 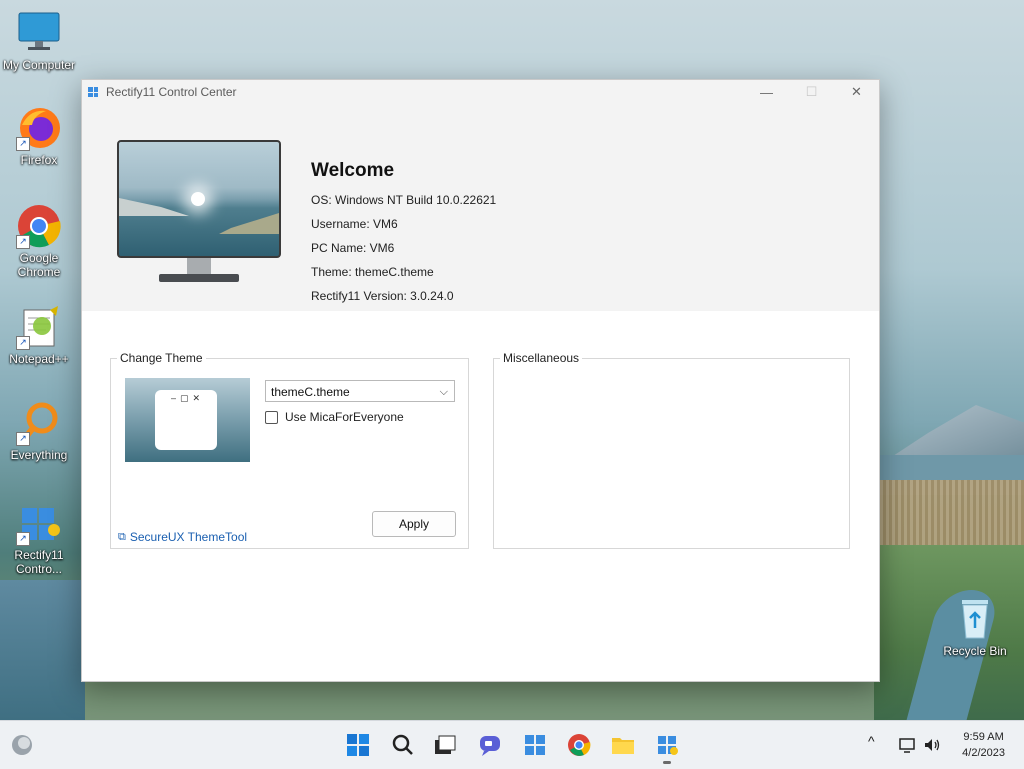 What do you see at coordinates (22, 745) in the screenshot?
I see `widgets-weather-icon` at bounding box center [22, 745].